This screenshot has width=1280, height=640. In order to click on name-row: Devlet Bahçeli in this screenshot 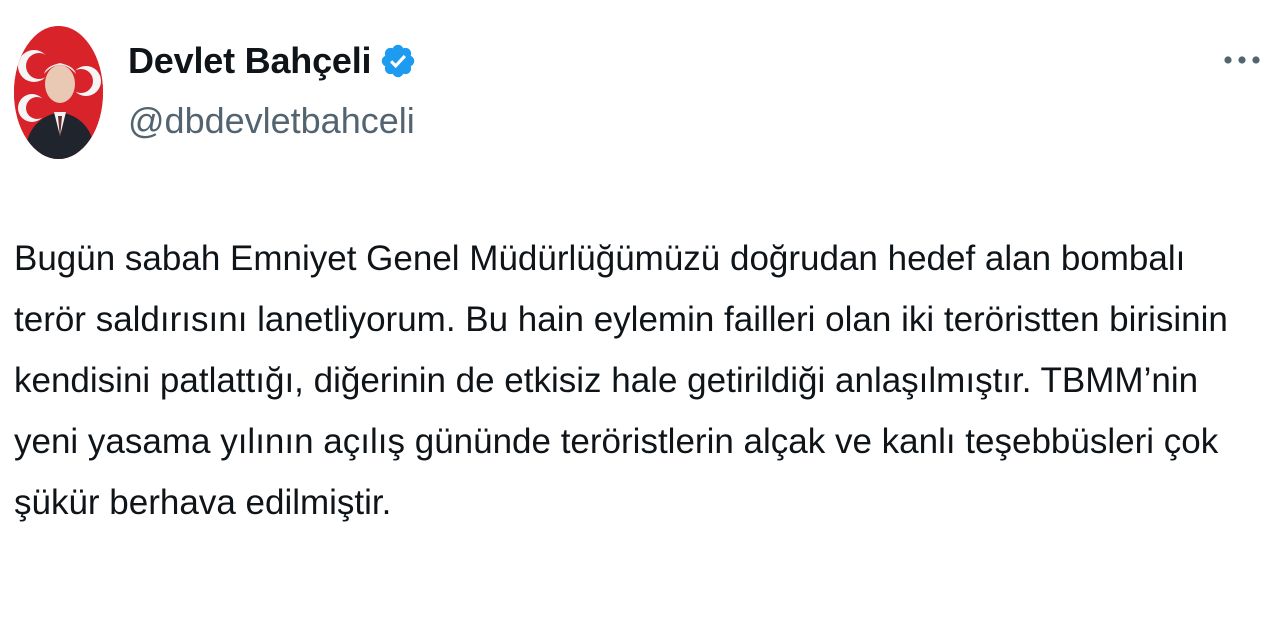, I will do `click(272, 61)`.